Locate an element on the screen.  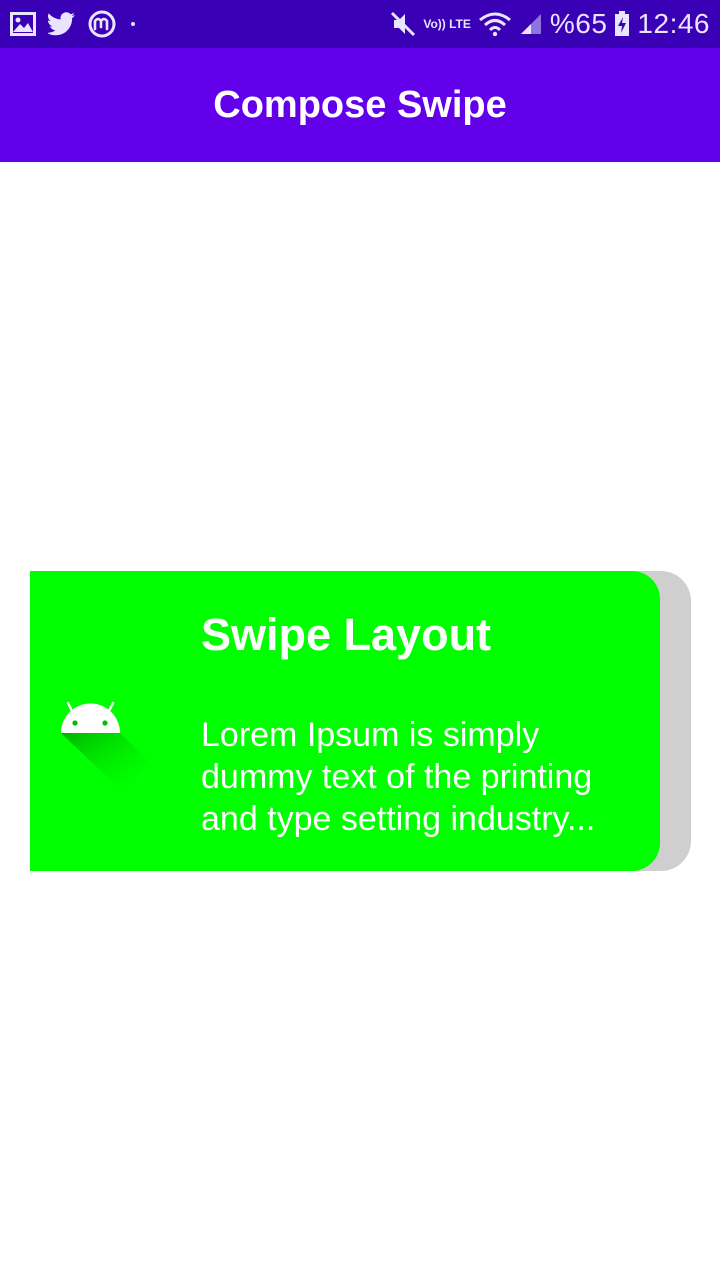
wifi-icon is located at coordinates (495, 24).